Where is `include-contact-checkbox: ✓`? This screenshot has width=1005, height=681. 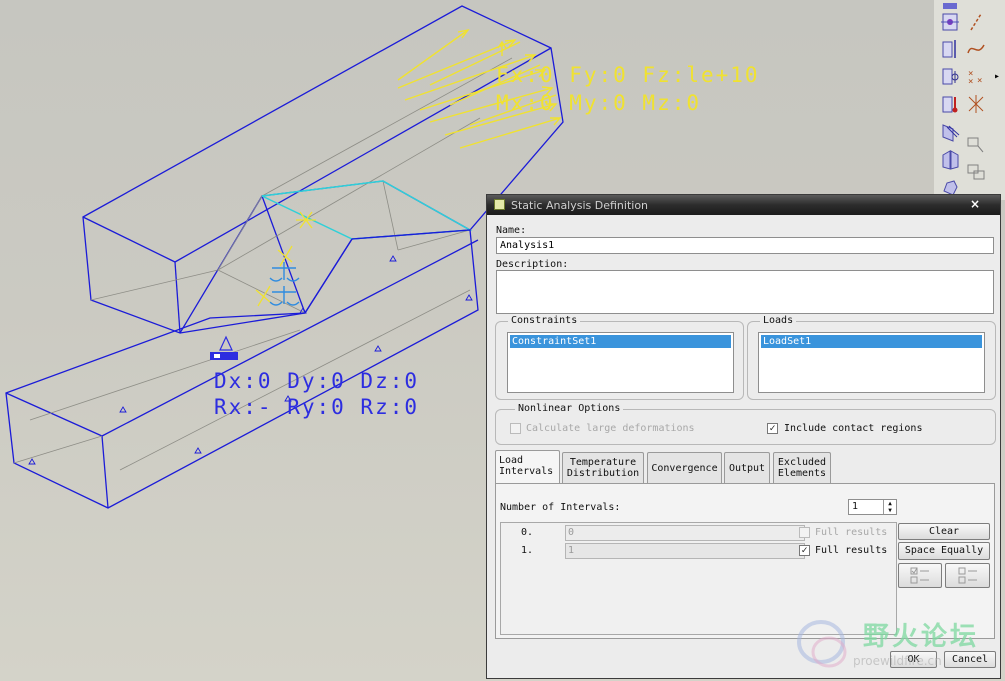 include-contact-checkbox: ✓ is located at coordinates (772, 428).